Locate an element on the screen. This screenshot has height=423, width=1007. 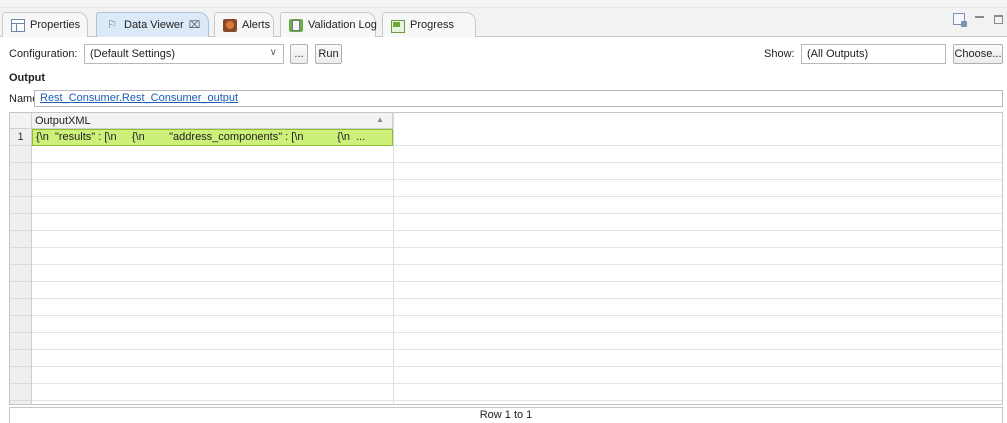
output-name-field: Rest_Consumer.Rest_Consumer_output is located at coordinates (518, 98).